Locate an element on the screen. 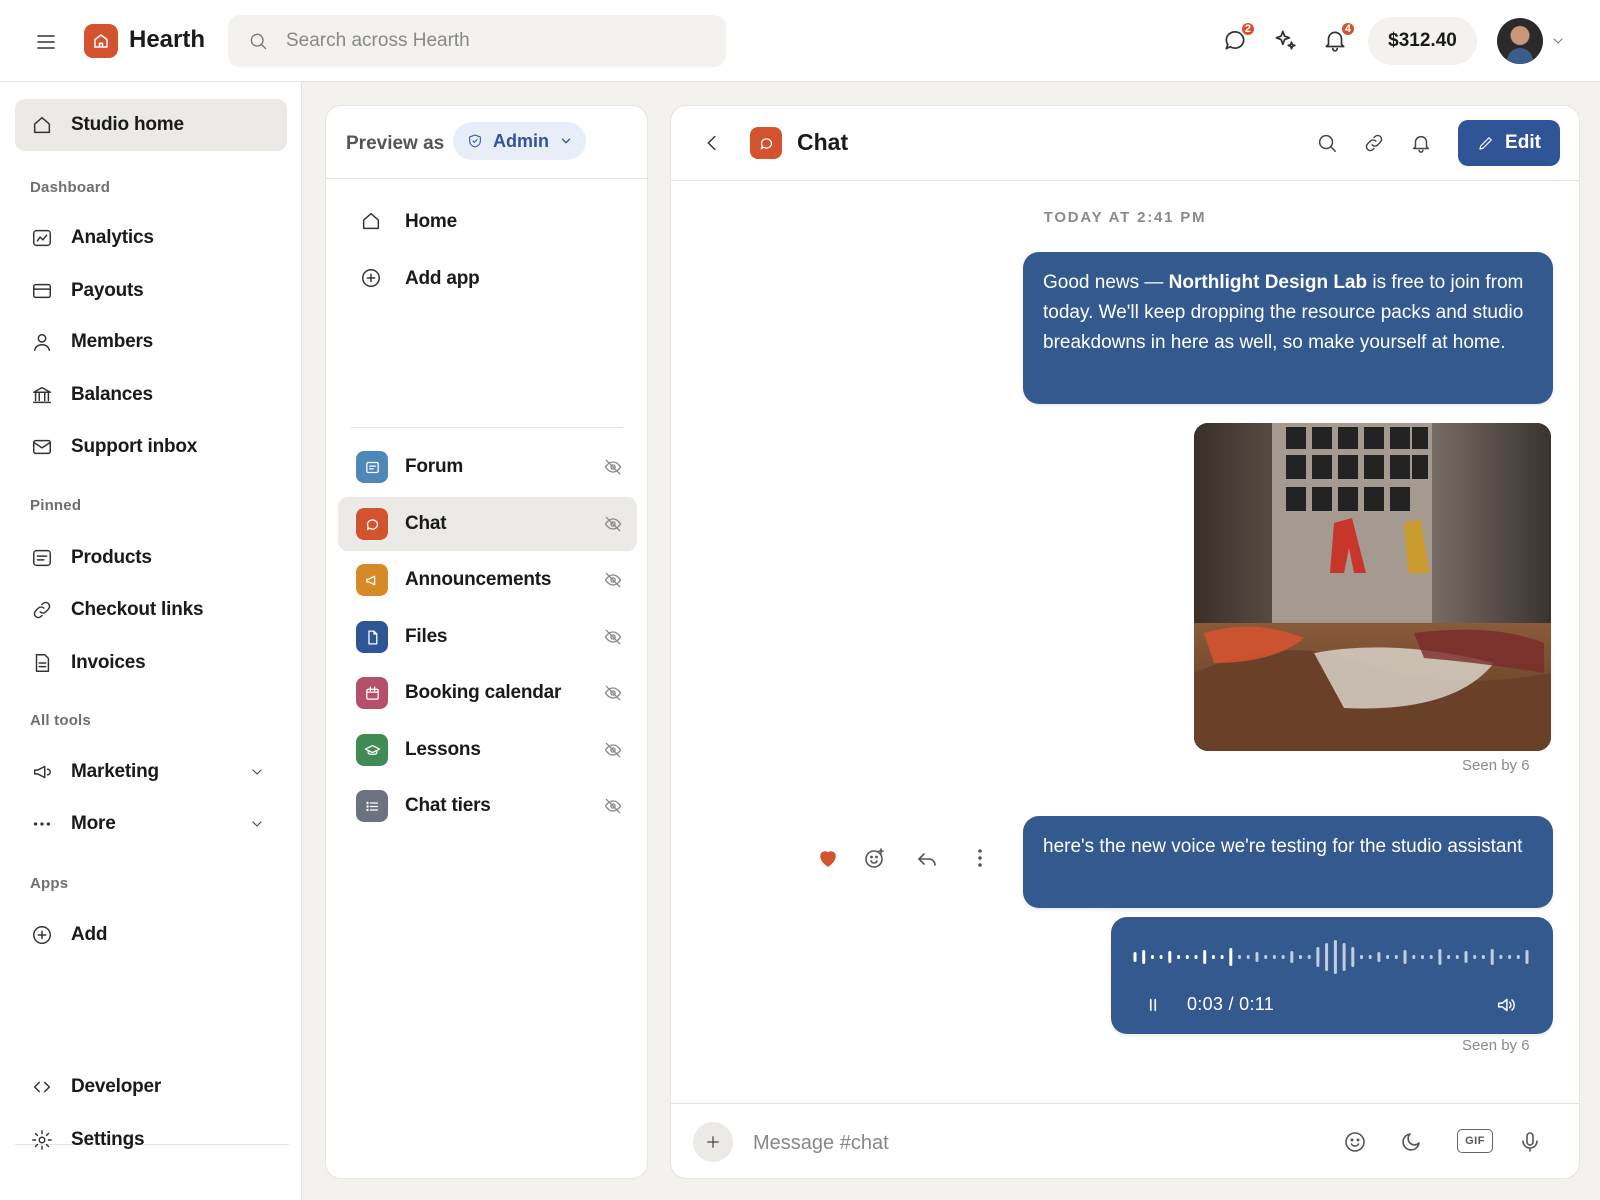 Image resolution: width=1600 pixels, height=1200 pixels. nav-balances: Balances is located at coordinates (151, 395).